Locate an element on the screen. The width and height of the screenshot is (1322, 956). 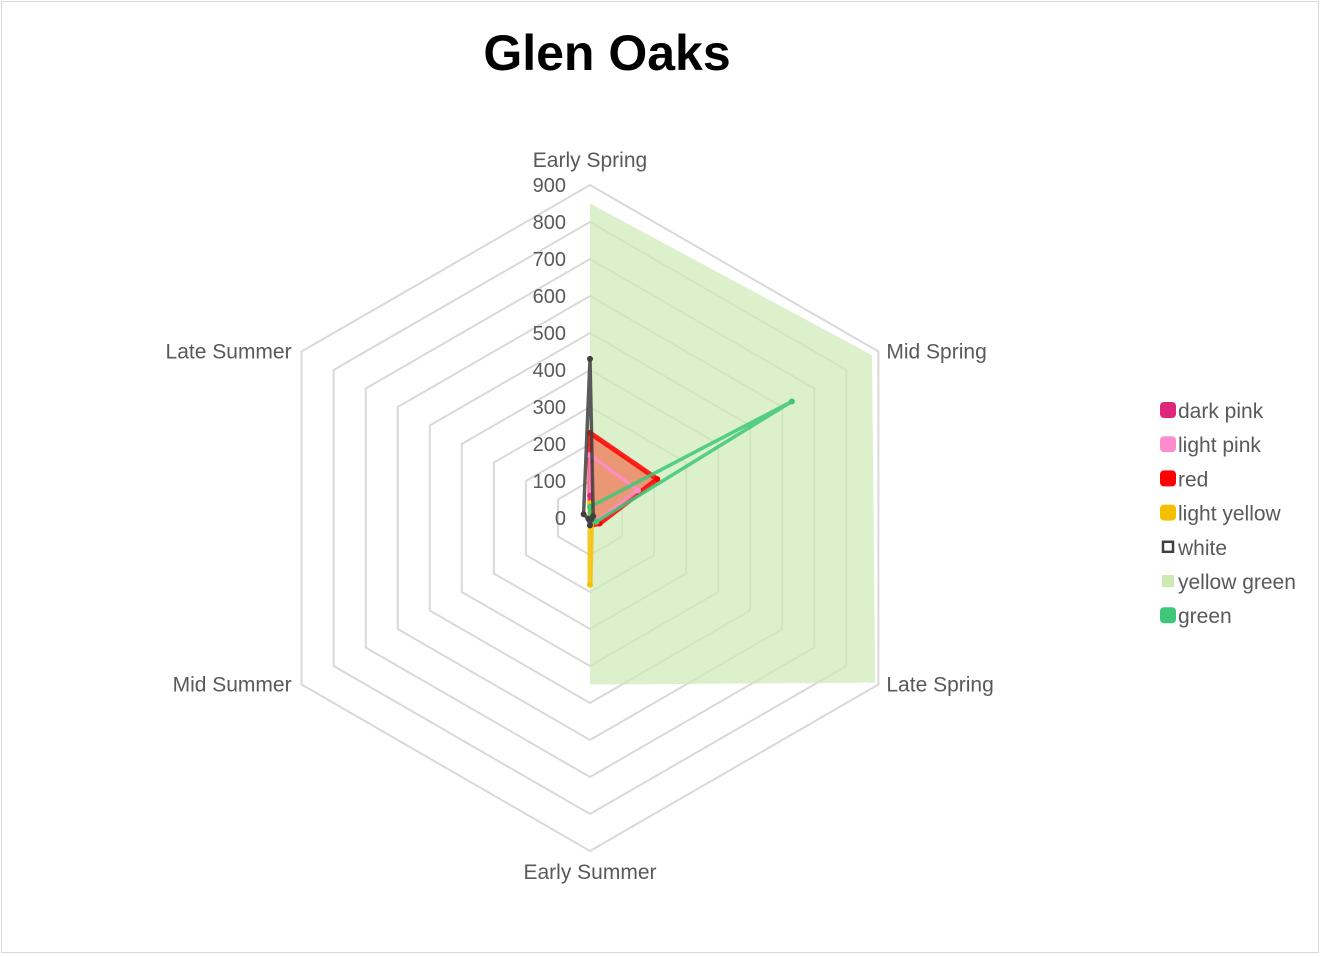
category-label-mid-summer: Mid Summer is located at coordinates (232, 685).